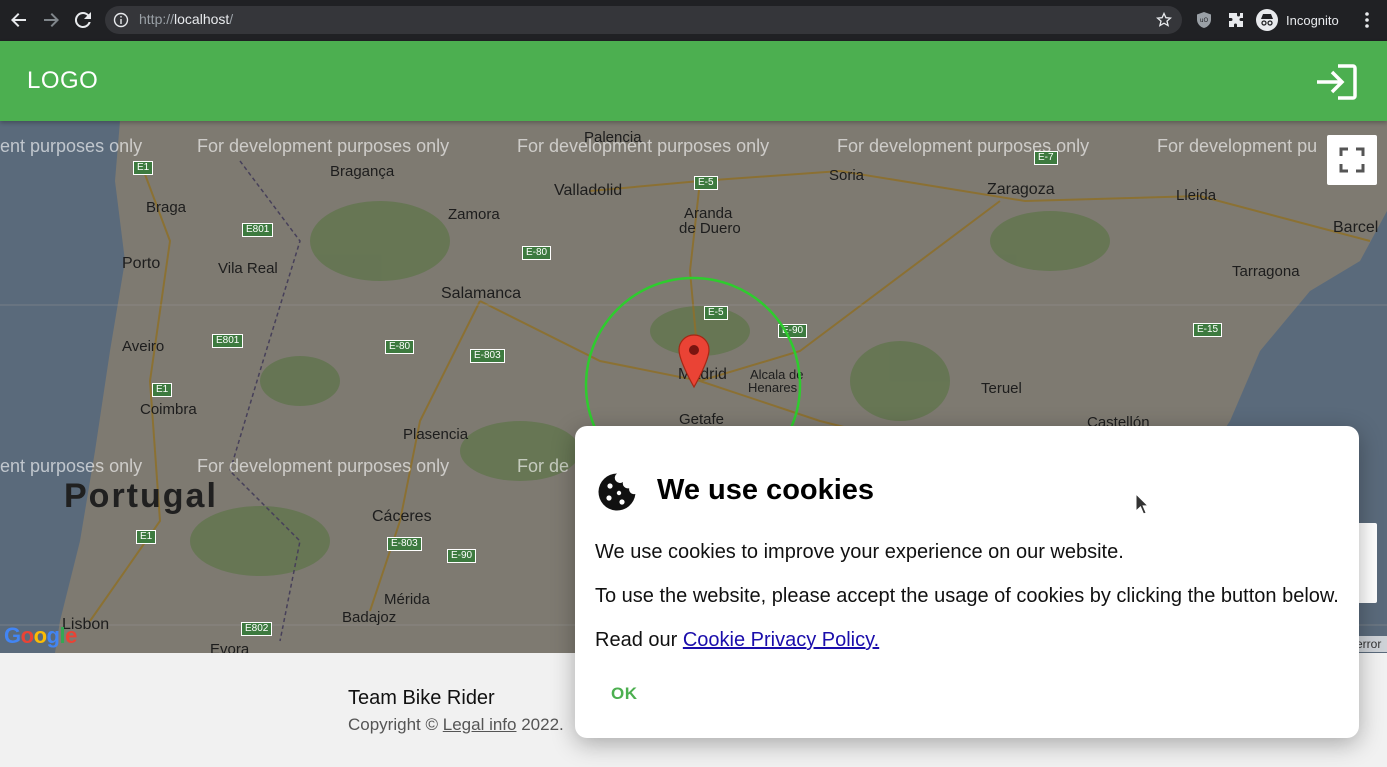 Image resolution: width=1387 pixels, height=767 pixels. What do you see at coordinates (1164, 20) in the screenshot?
I see `bookmark-star-icon` at bounding box center [1164, 20].